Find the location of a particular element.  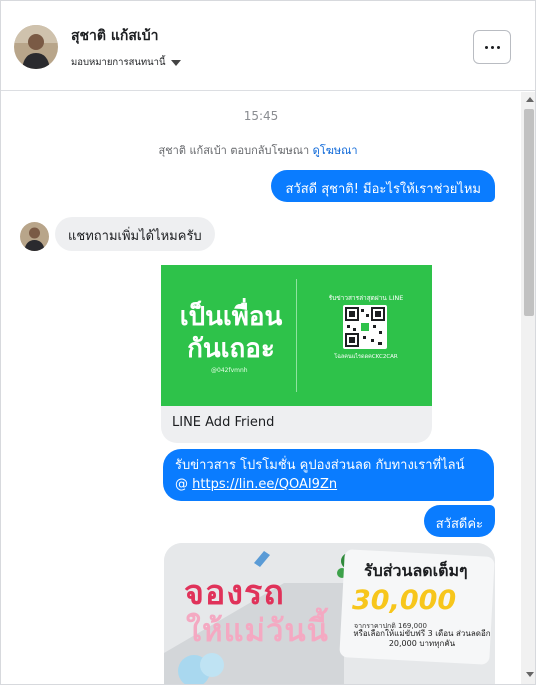

contact-name: สุชาติ แก้สเบ้า is located at coordinates (114, 36).